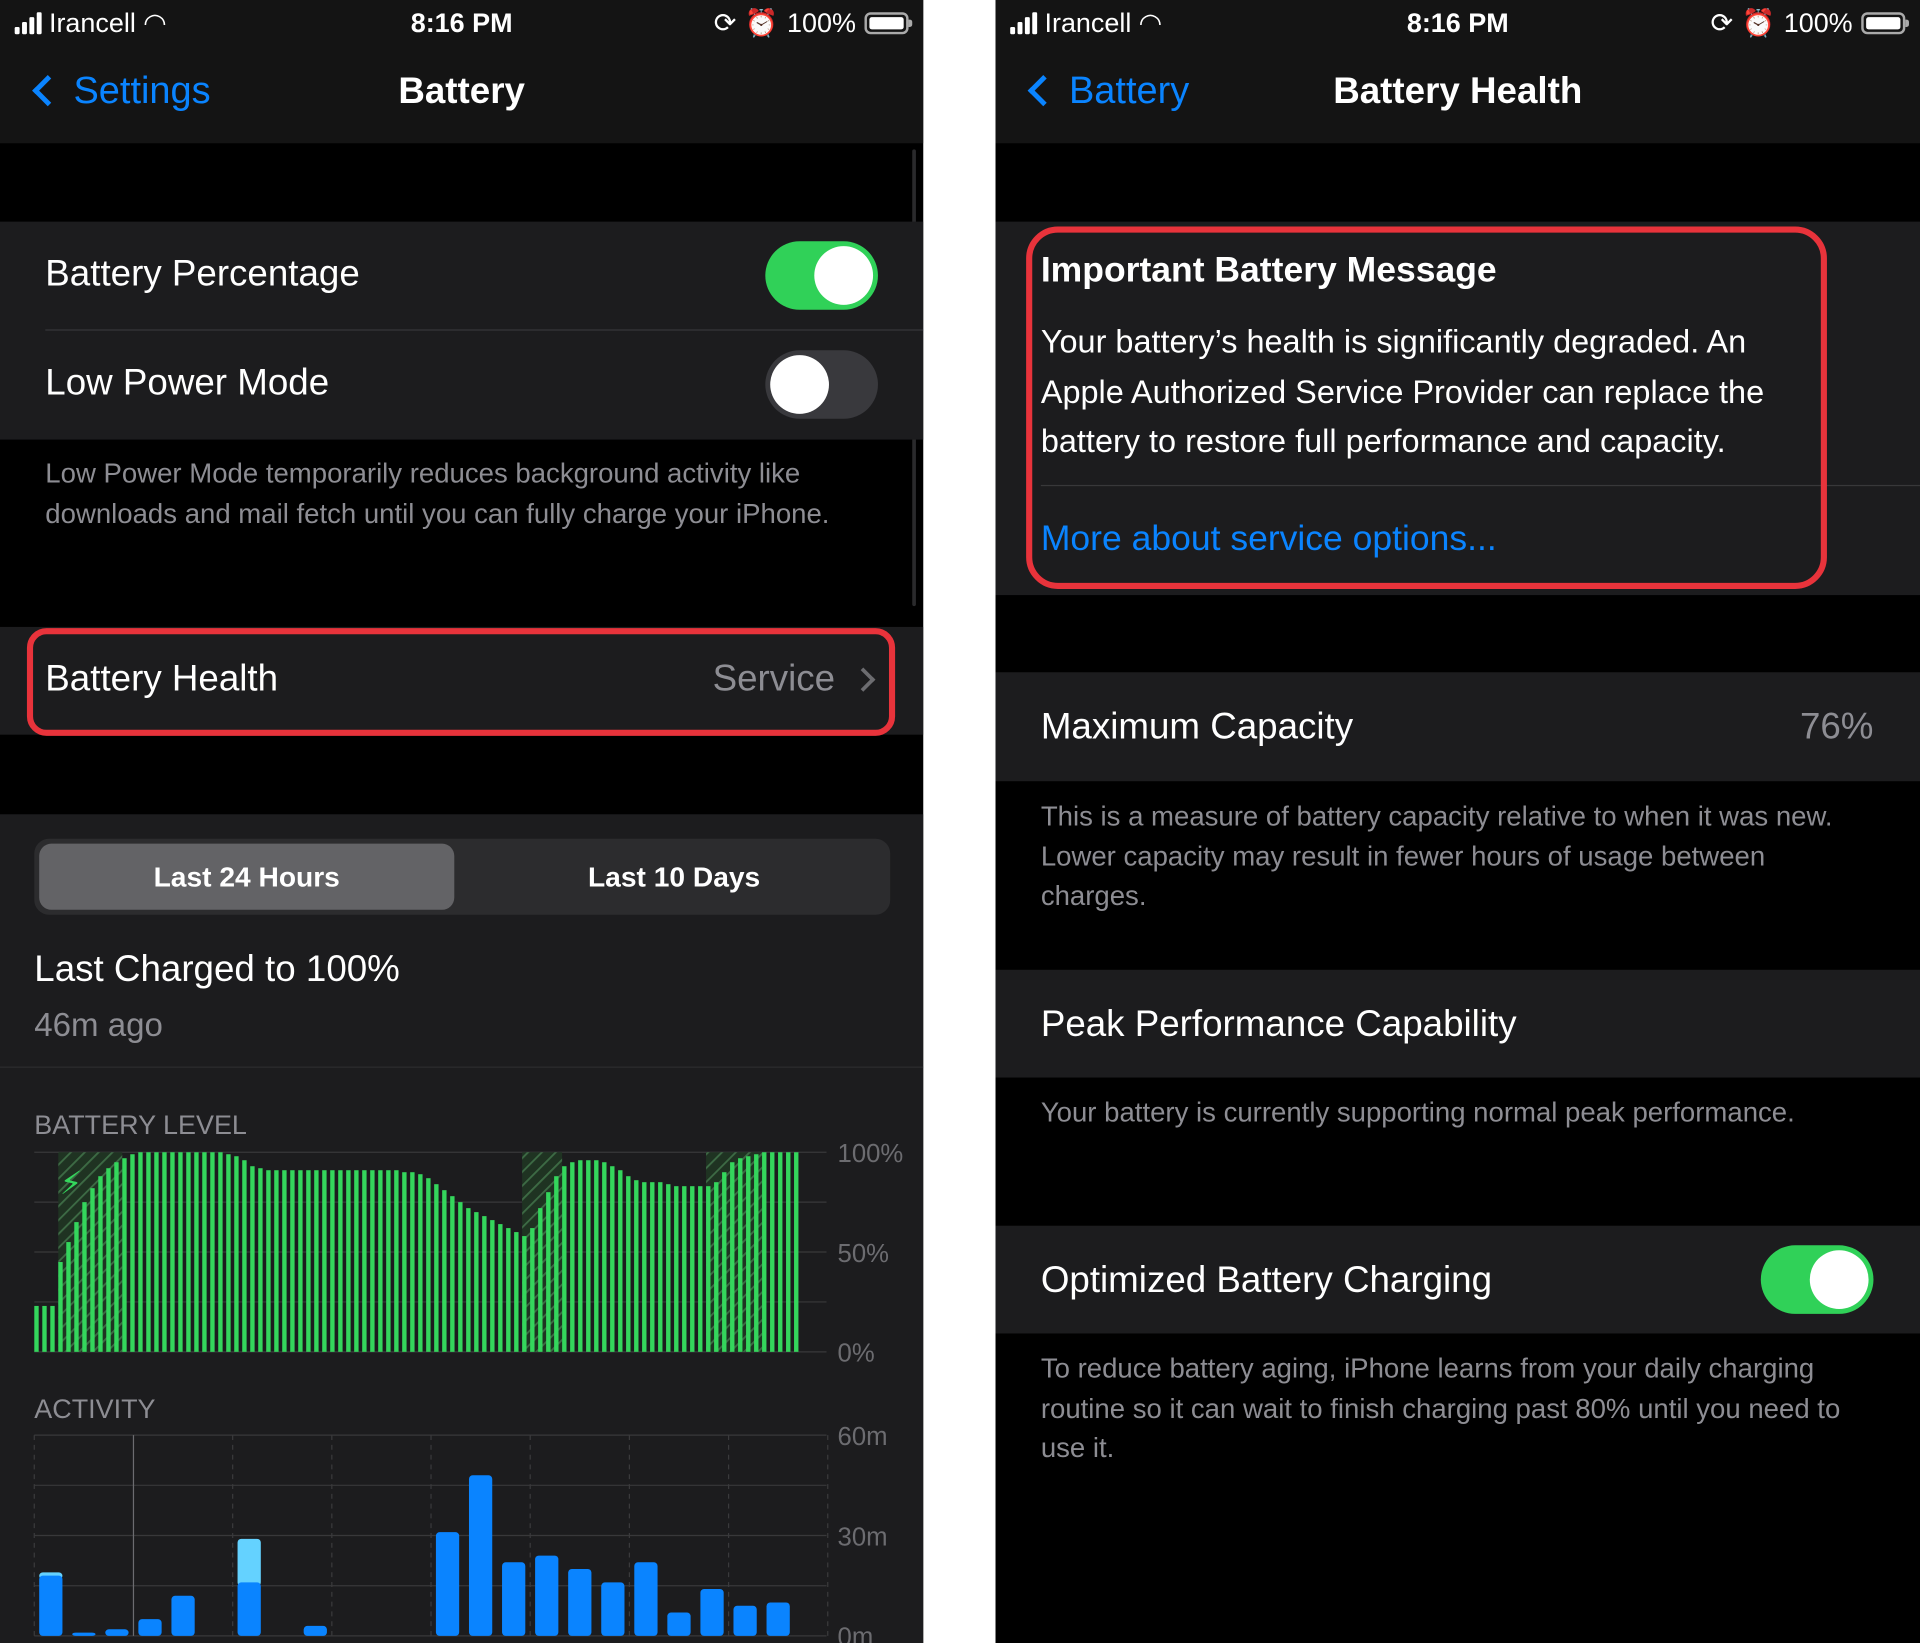 This screenshot has height=1643, width=1920. What do you see at coordinates (856, 1354) in the screenshot?
I see `y-tick-label: 0%` at bounding box center [856, 1354].